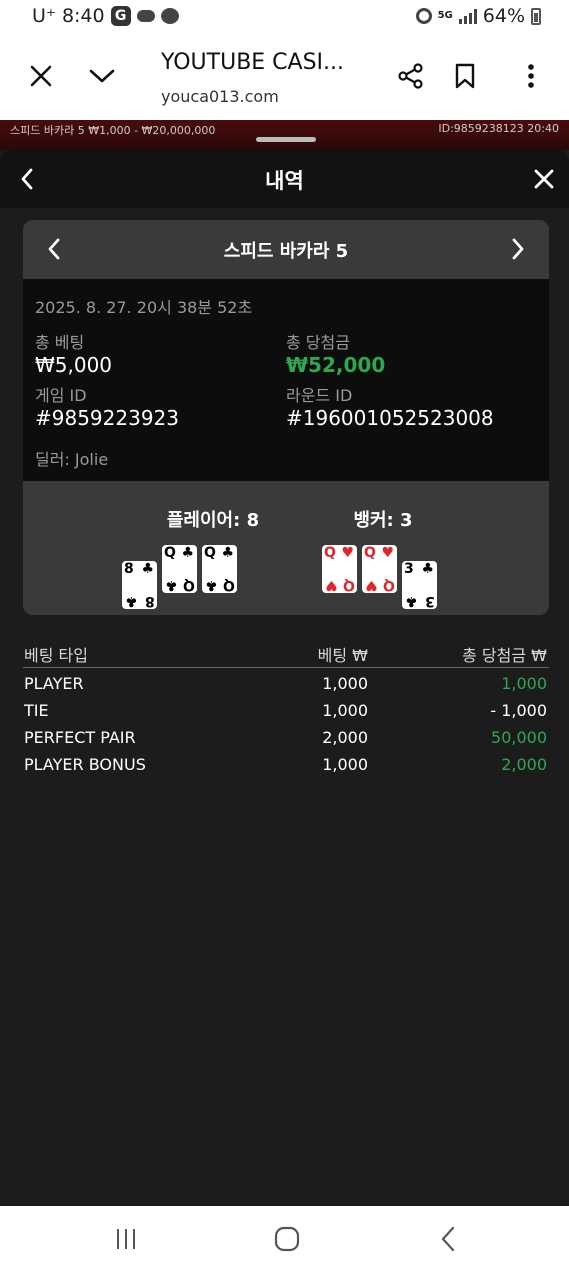 This screenshot has width=569, height=1272. I want to click on round-datetime: 2025. 8. 27. 20시 38분 52초, so click(144, 307).